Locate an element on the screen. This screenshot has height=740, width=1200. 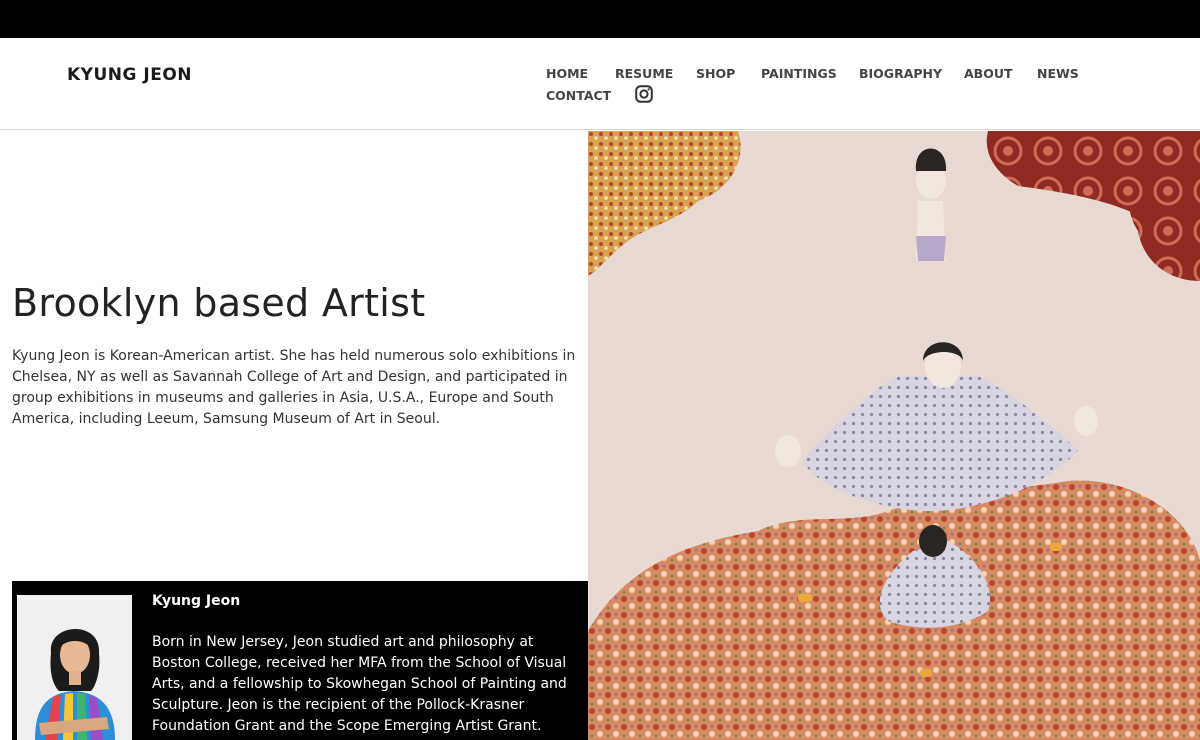
bio-name: Kyung Jeon is located at coordinates (196, 601).